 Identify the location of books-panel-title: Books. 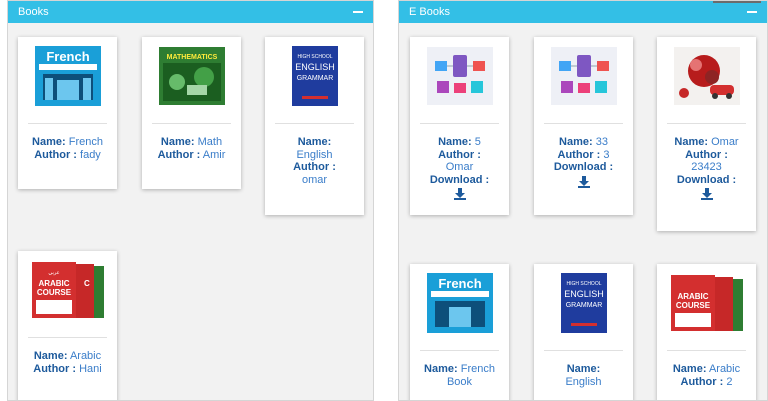
(33, 12).